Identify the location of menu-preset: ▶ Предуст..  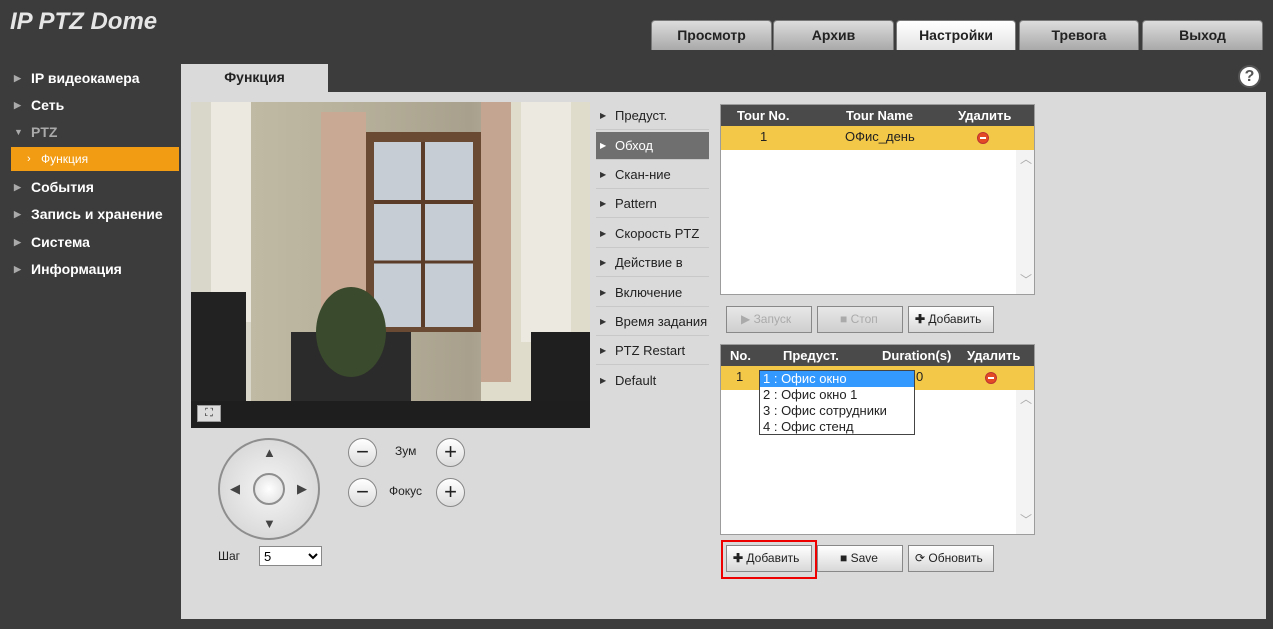
(652, 116).